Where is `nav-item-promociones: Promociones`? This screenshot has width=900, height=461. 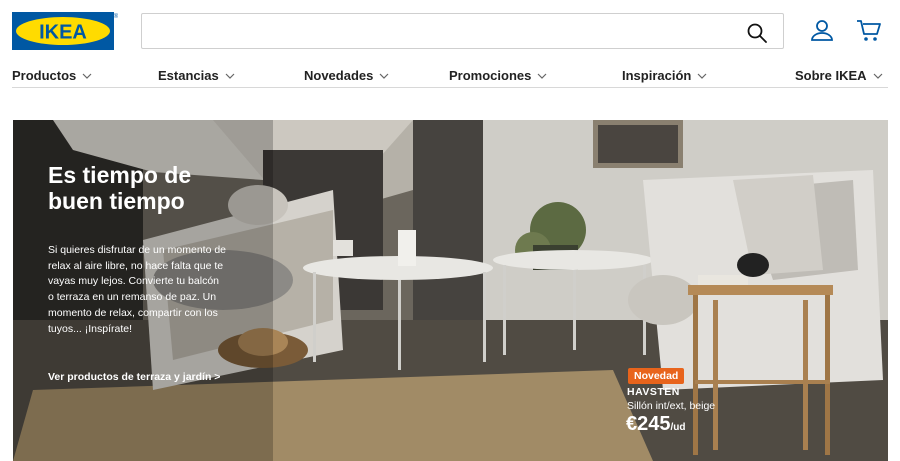 nav-item-promociones: Promociones is located at coordinates (498, 75).